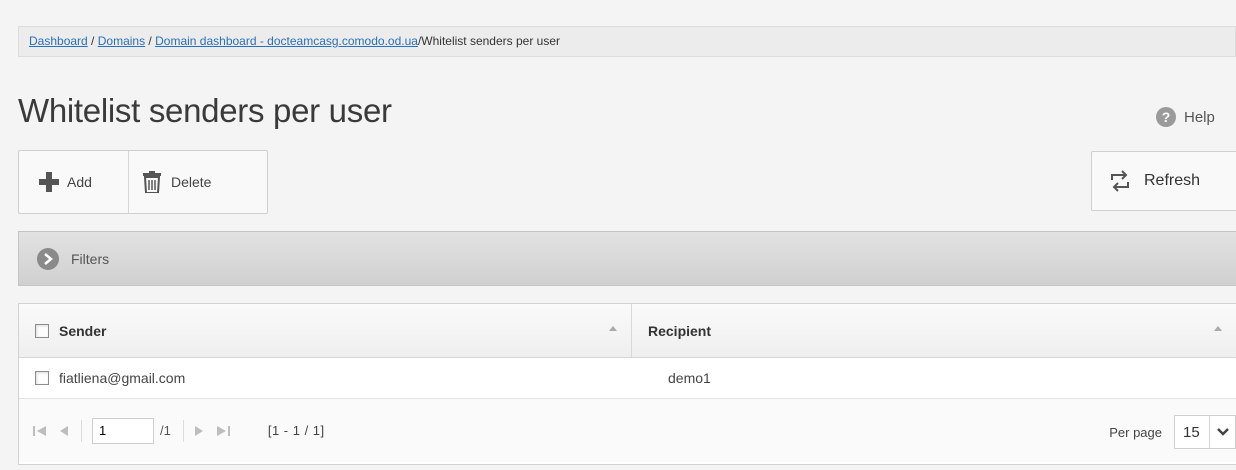 The height and width of the screenshot is (470, 1236). Describe the element at coordinates (1172, 432) in the screenshot. I see `per-page-control: Per page 15` at that location.